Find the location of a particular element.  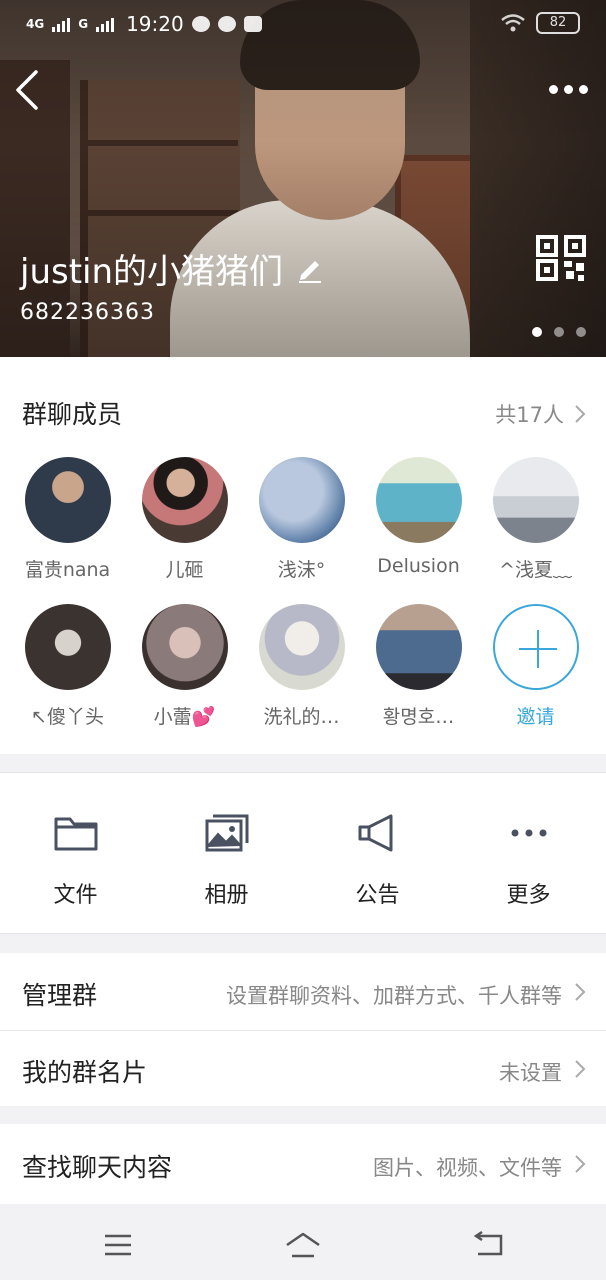

member-item: 儿砸 is located at coordinates (184, 519).